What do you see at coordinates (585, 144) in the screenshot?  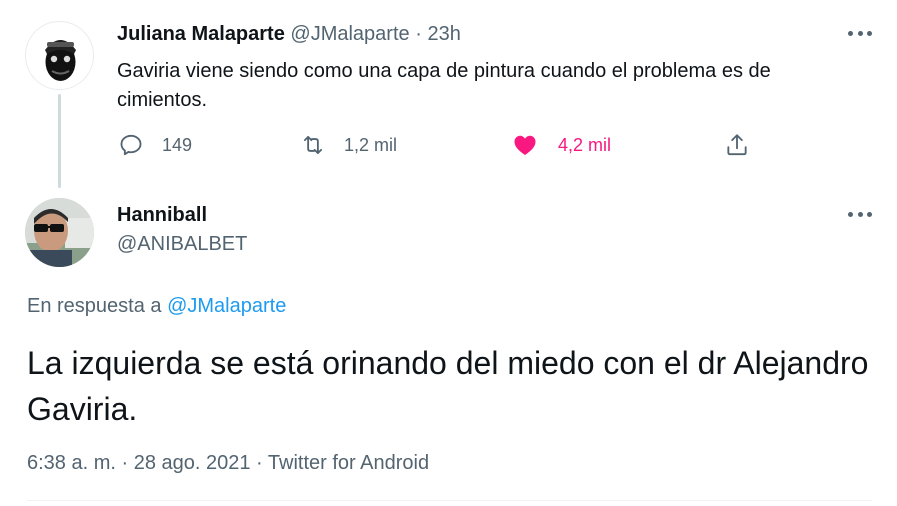 I see `like-count: 4,2 mil` at bounding box center [585, 144].